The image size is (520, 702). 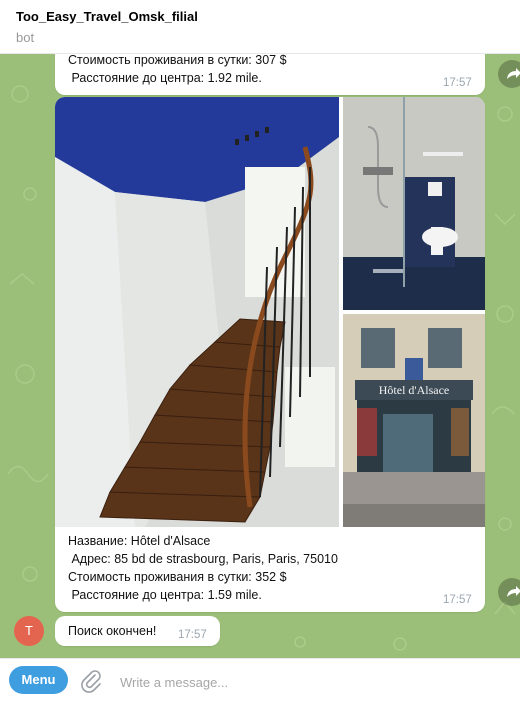 I want to click on bot-avatar: T, so click(x=29, y=631).